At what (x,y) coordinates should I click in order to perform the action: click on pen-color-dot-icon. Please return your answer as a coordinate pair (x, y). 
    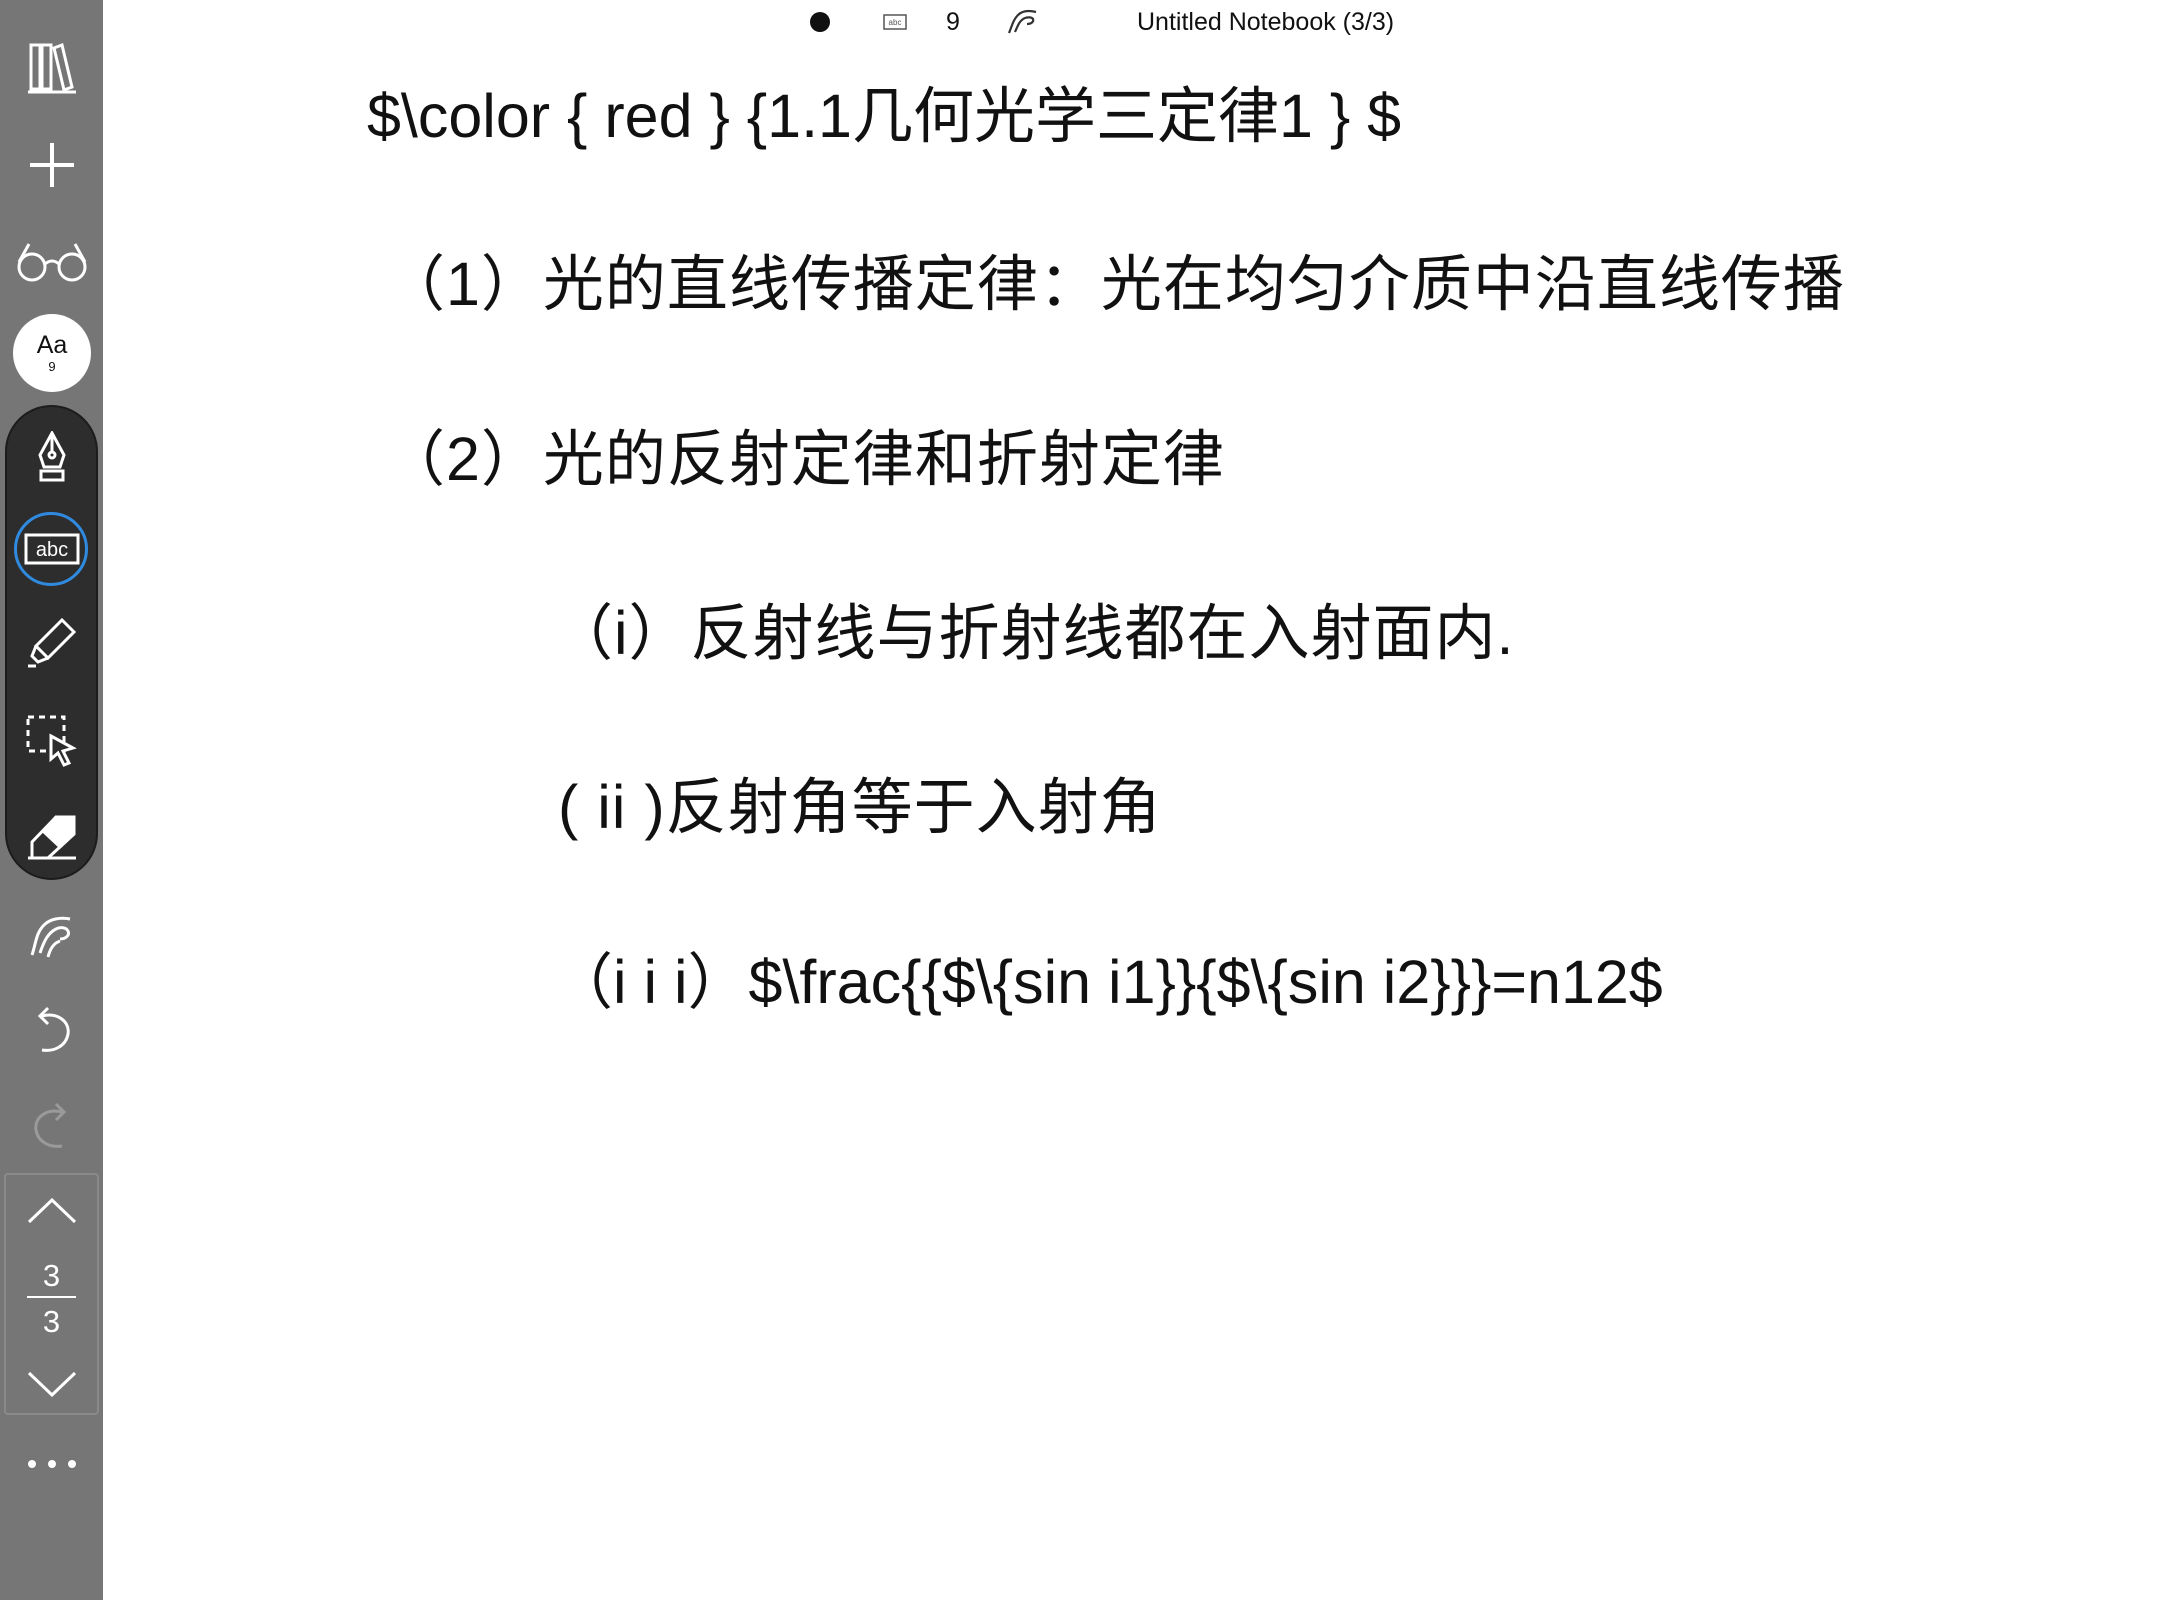
    Looking at the image, I should click on (820, 22).